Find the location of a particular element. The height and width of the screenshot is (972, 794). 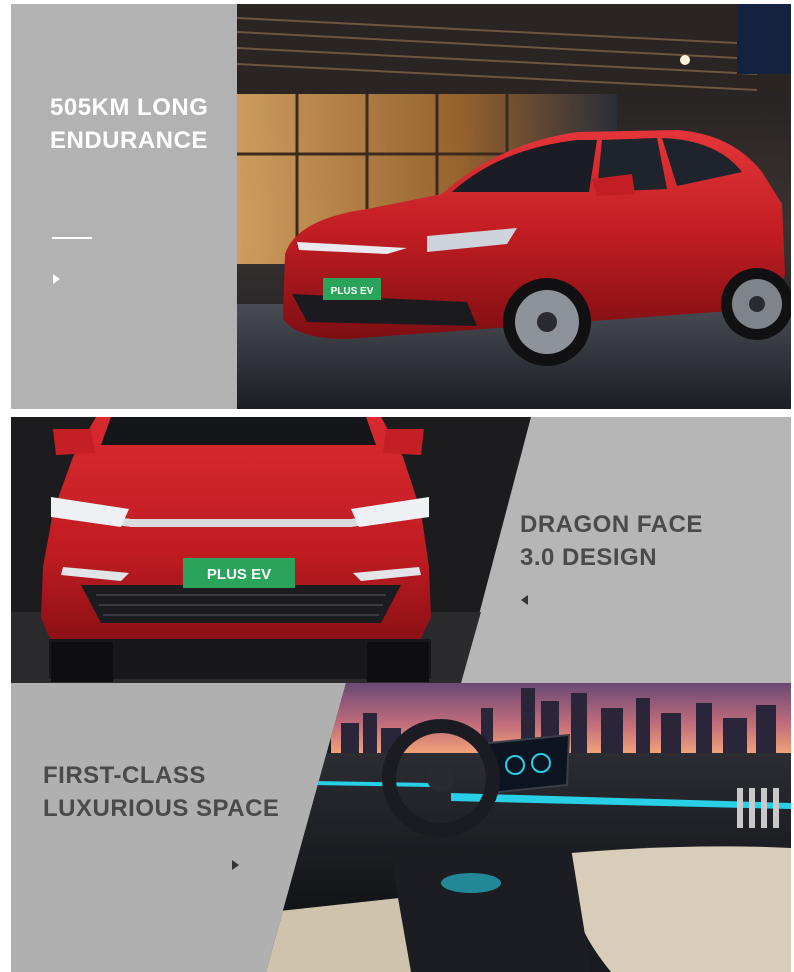

endurance-text-panel is located at coordinates (124, 206).